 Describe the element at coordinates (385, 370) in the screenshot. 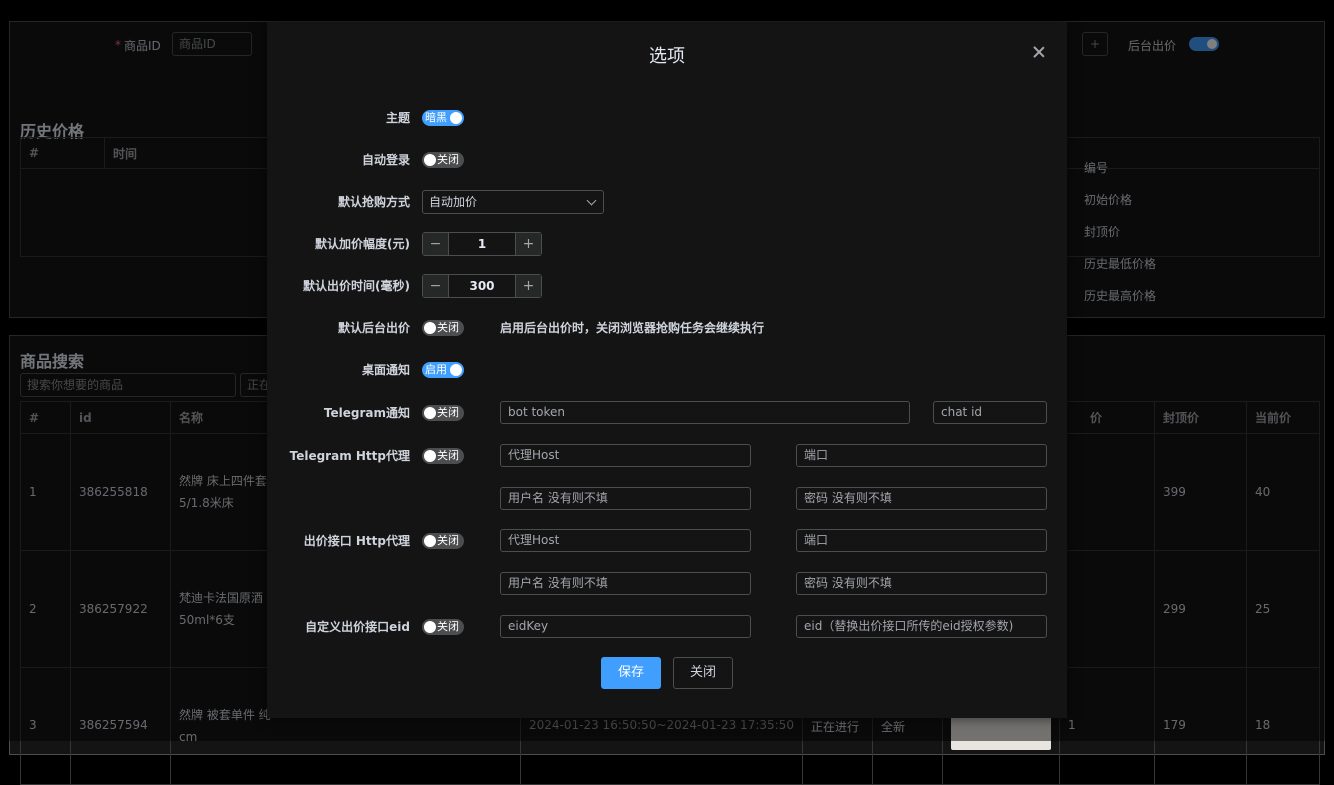

I see `desktop-notify-label: 桌面通知` at that location.